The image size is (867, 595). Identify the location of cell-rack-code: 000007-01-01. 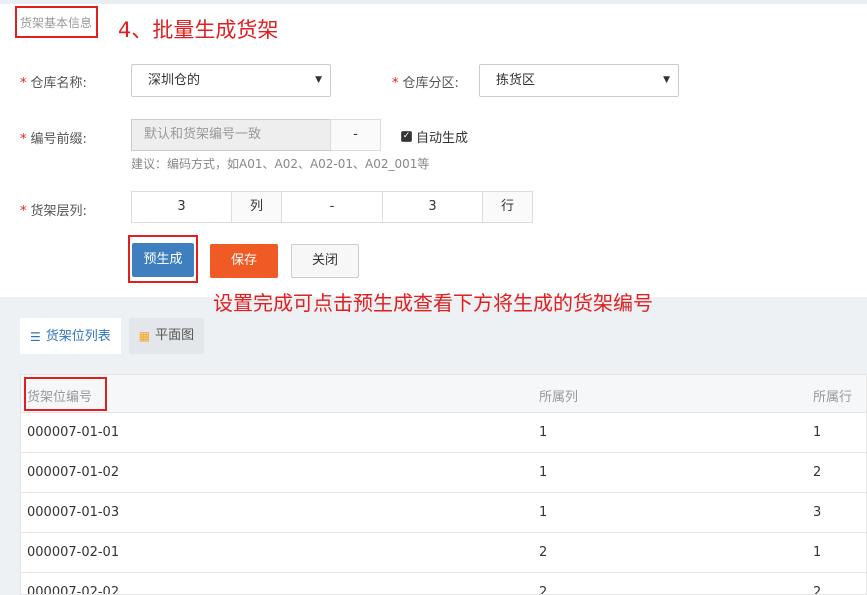
(73, 432).